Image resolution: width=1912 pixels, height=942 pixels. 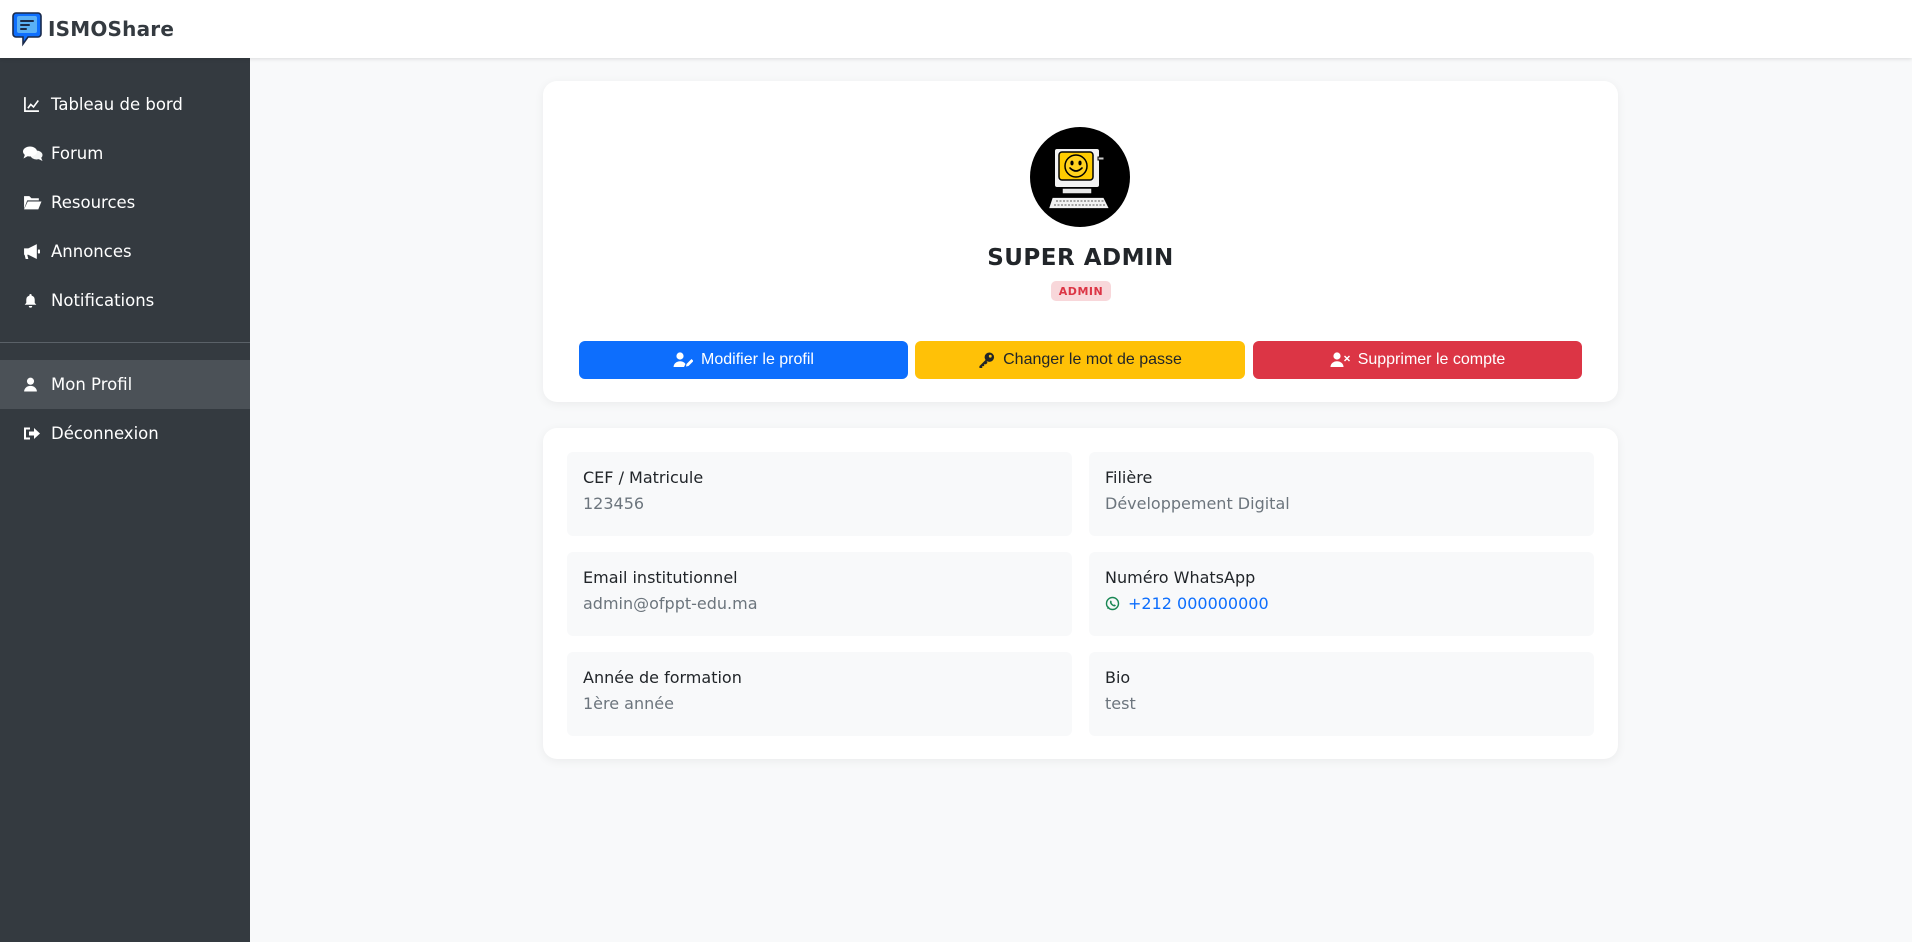 What do you see at coordinates (1120, 703) in the screenshot?
I see `field-value: test` at bounding box center [1120, 703].